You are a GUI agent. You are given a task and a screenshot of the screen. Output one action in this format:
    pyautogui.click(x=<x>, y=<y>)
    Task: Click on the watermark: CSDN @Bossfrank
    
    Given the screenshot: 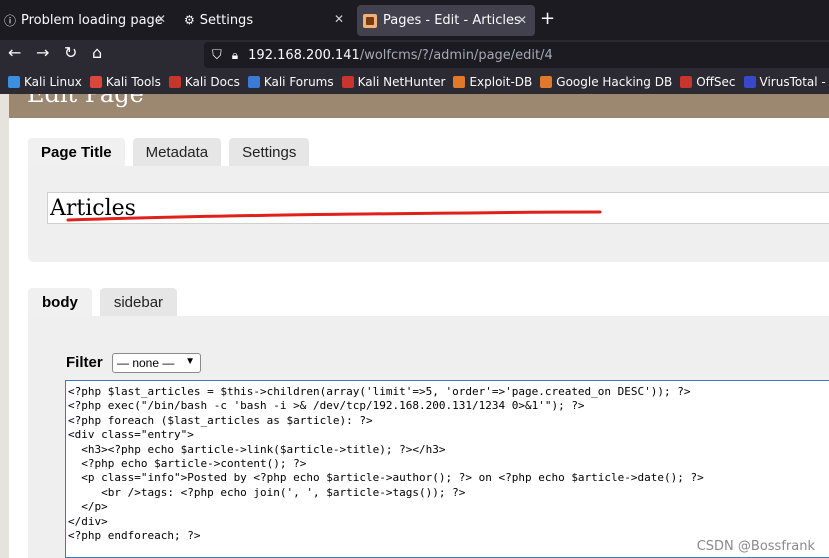 What is the action you would take?
    pyautogui.click(x=755, y=546)
    